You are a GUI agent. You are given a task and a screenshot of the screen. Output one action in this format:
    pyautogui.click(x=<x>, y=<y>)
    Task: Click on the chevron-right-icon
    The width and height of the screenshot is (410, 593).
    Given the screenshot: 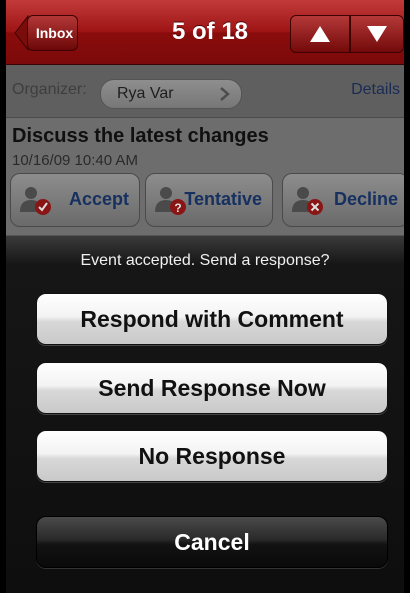 What is the action you would take?
    pyautogui.click(x=225, y=94)
    